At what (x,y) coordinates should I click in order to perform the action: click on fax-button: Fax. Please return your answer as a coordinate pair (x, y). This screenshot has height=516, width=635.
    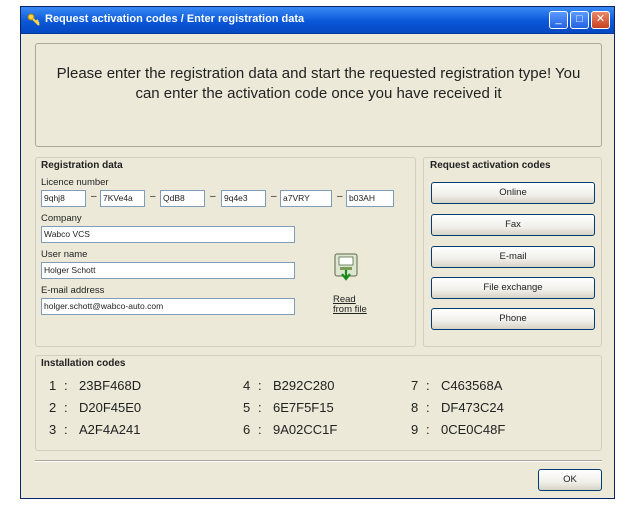
    Looking at the image, I should click on (513, 225).